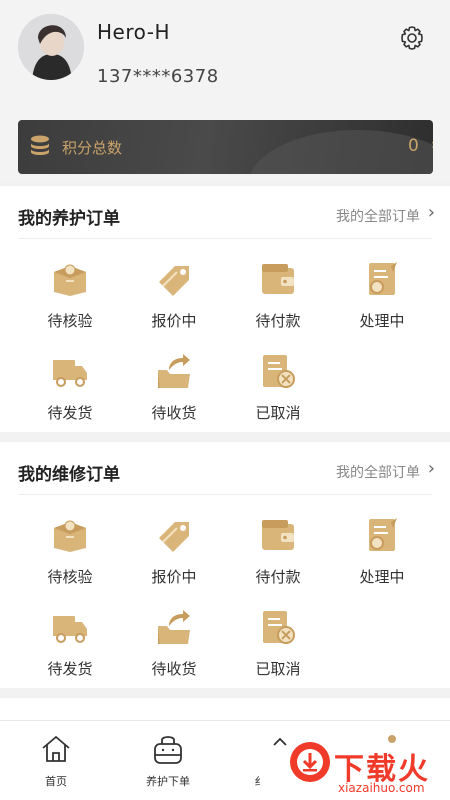 The width and height of the screenshot is (450, 800). I want to click on coins-icon, so click(40, 146).